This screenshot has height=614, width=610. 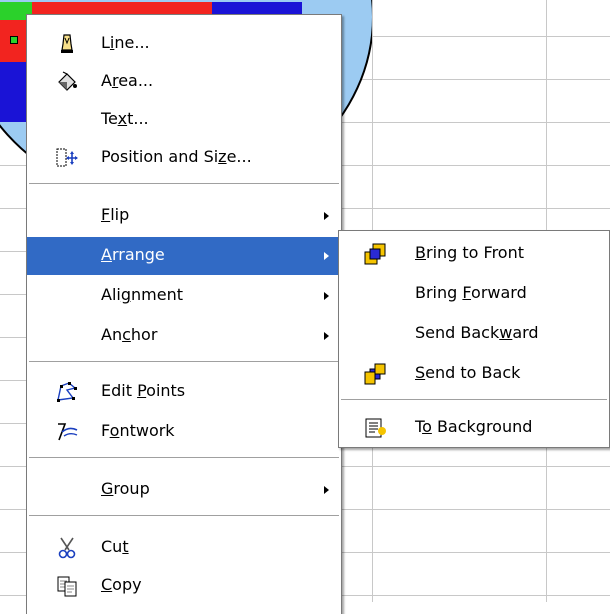 What do you see at coordinates (375, 254) in the screenshot?
I see `bring-to-front-icon` at bounding box center [375, 254].